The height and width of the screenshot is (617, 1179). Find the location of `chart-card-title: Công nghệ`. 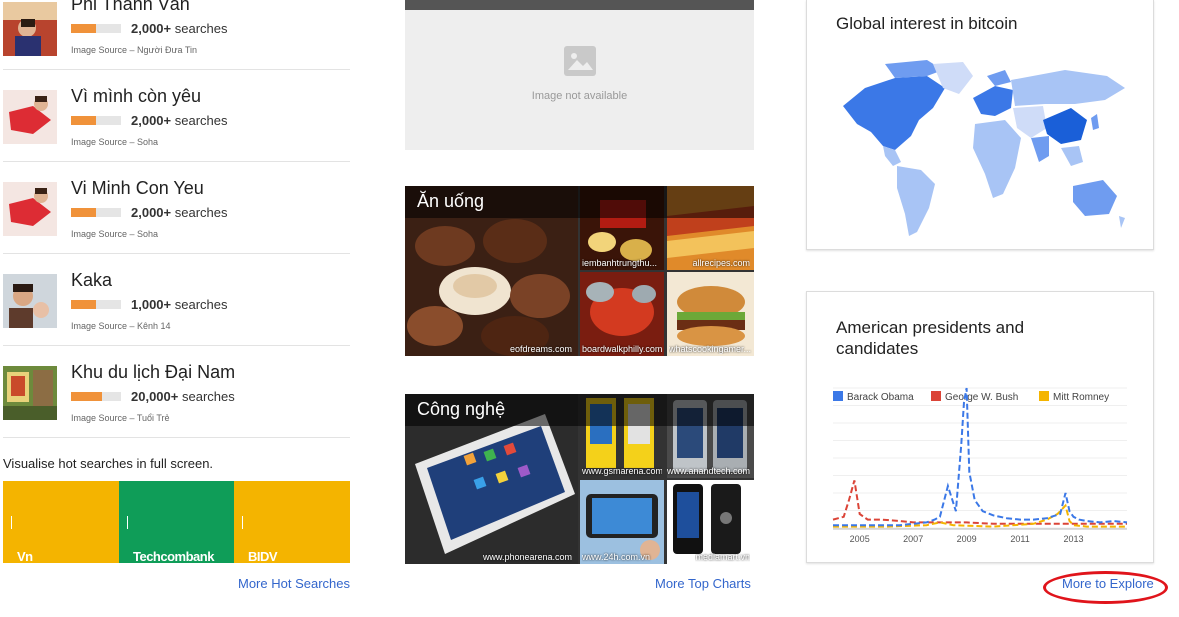

chart-card-title: Công nghệ is located at coordinates (461, 409).